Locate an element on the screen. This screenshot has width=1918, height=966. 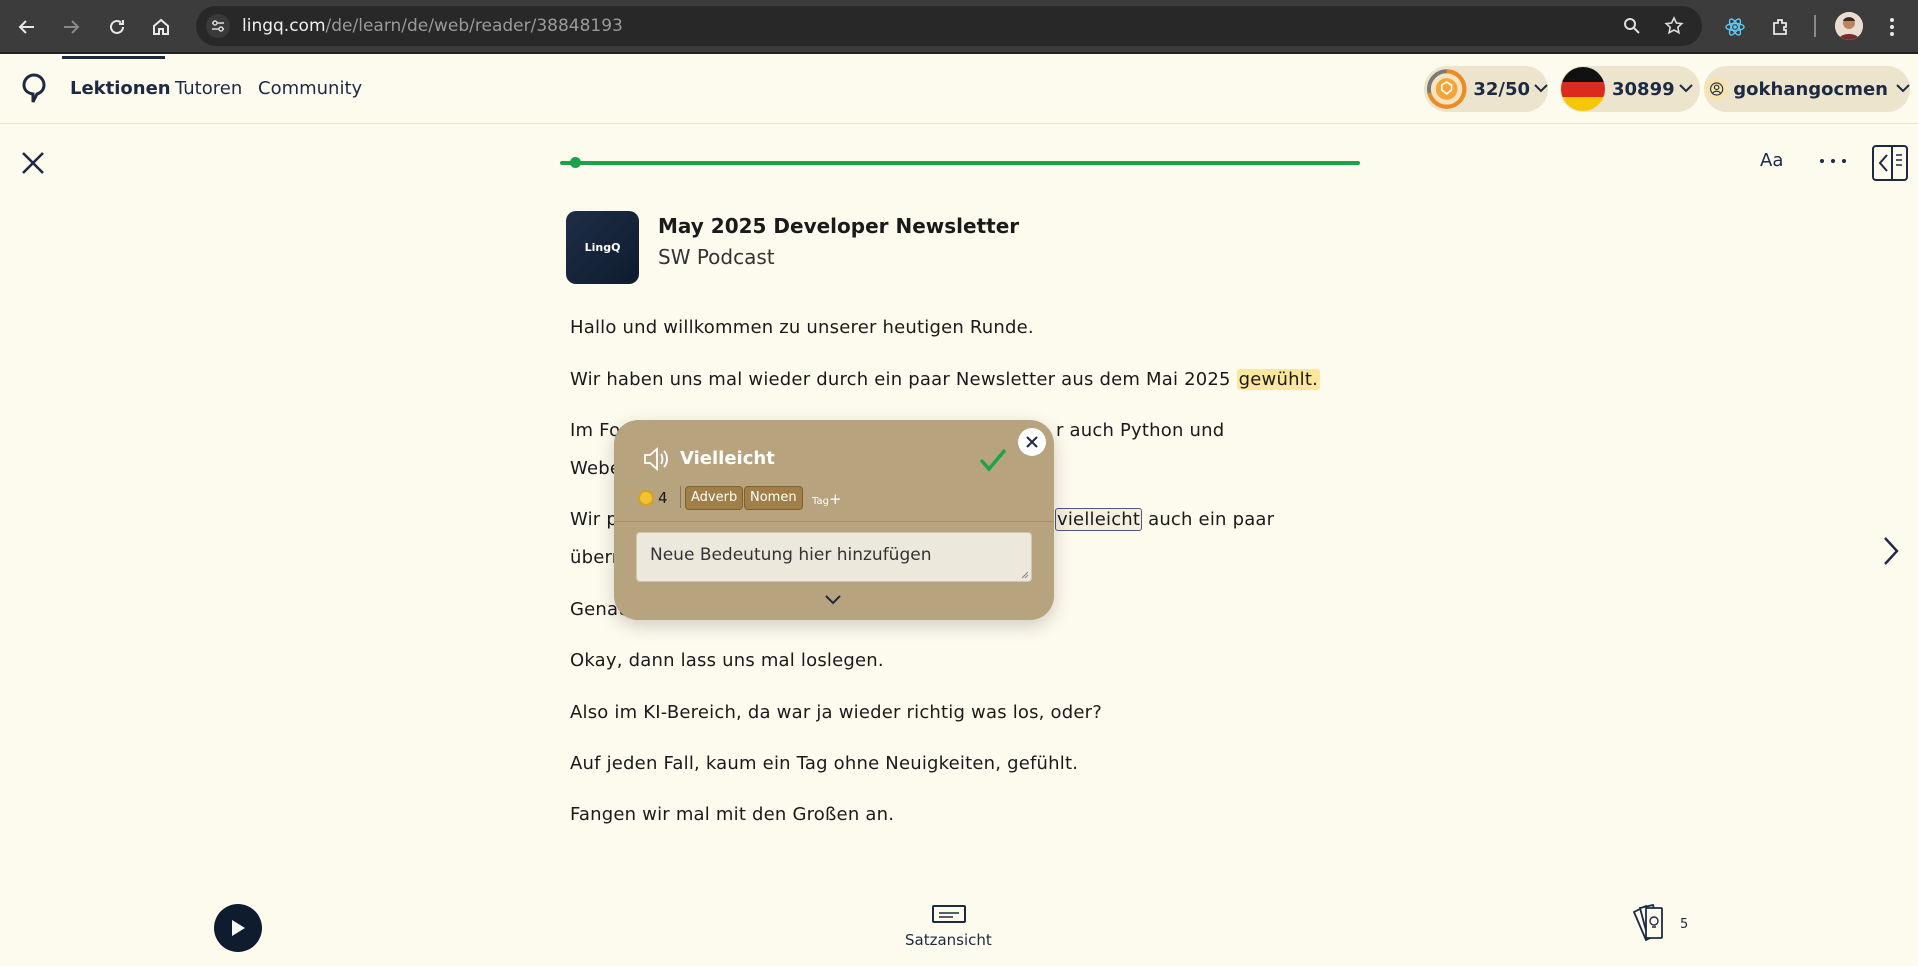
app-header: Lektionen Tutoren Community 32/50 30899 is located at coordinates (959, 90).